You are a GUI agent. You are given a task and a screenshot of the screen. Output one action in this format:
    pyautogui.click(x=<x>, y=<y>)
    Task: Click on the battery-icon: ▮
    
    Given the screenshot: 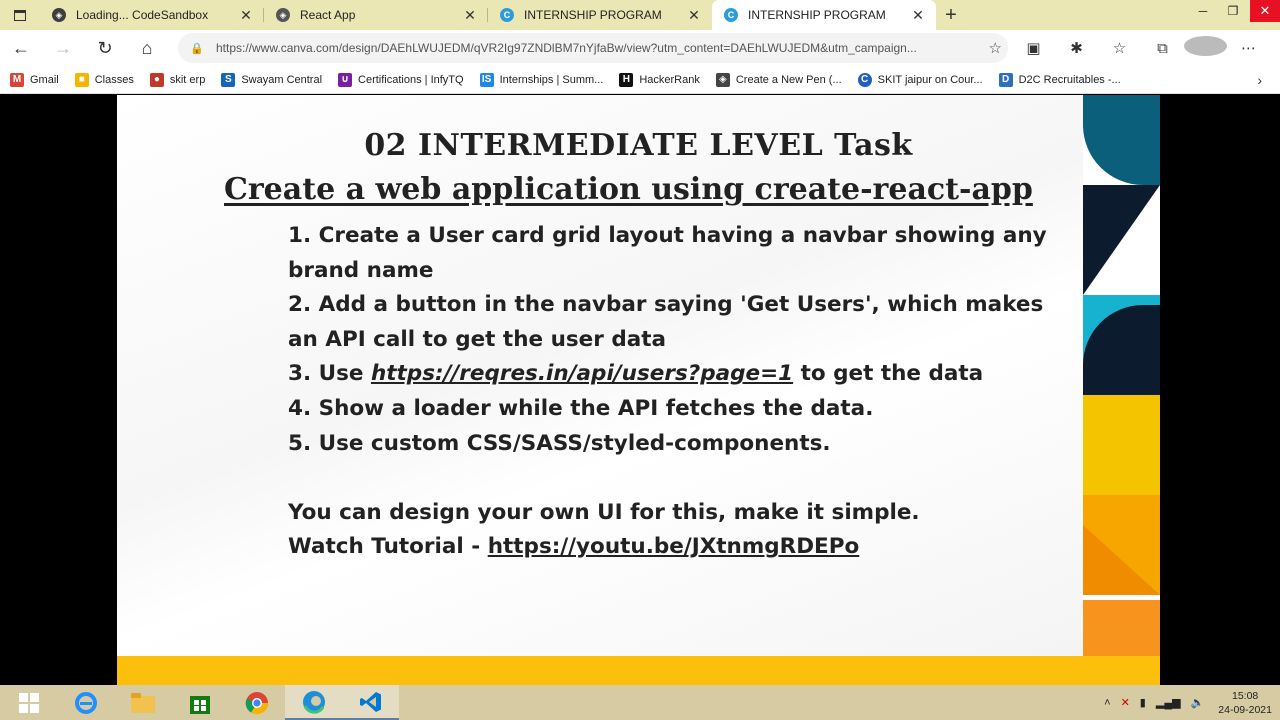 What is the action you would take?
    pyautogui.click(x=1143, y=702)
    